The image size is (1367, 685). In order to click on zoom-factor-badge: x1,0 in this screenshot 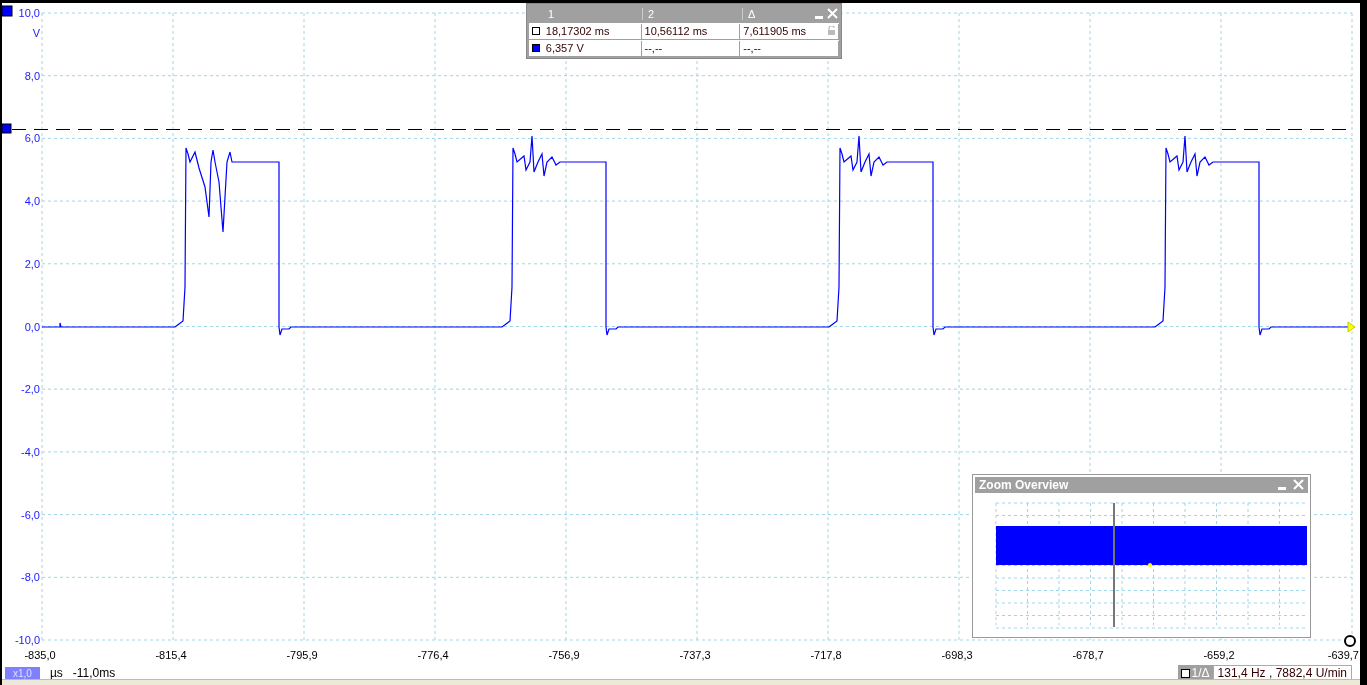, I will do `click(22, 673)`.